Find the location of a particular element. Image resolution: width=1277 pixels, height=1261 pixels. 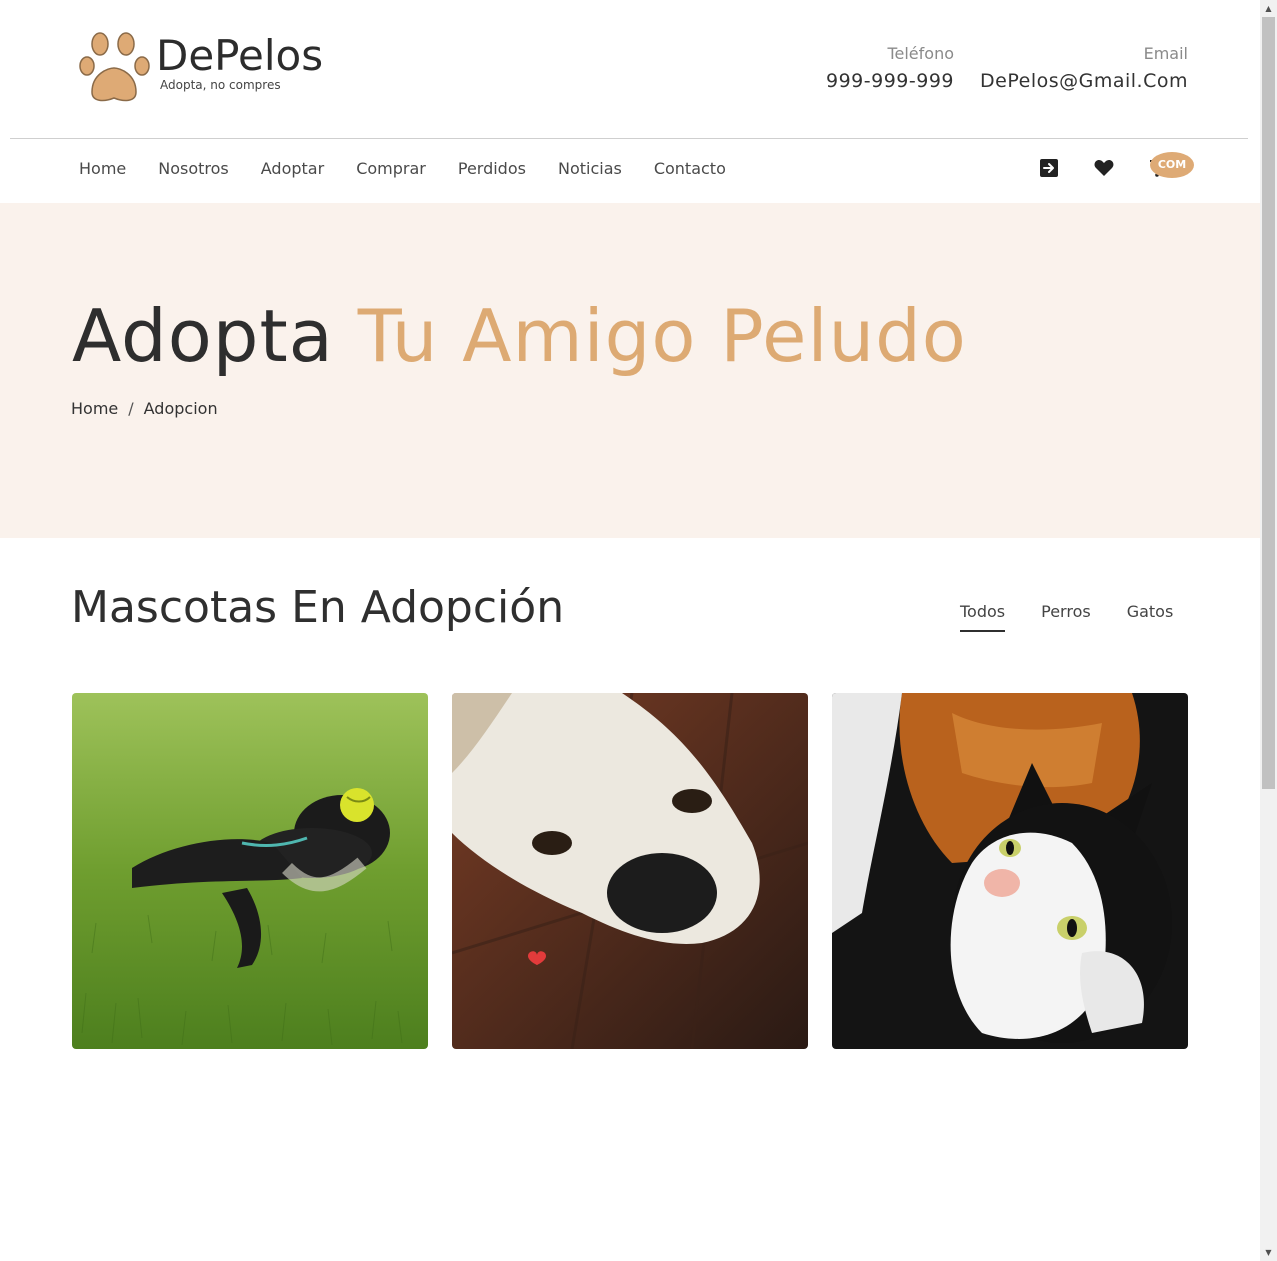

white-dog-photo is located at coordinates (630, 871).